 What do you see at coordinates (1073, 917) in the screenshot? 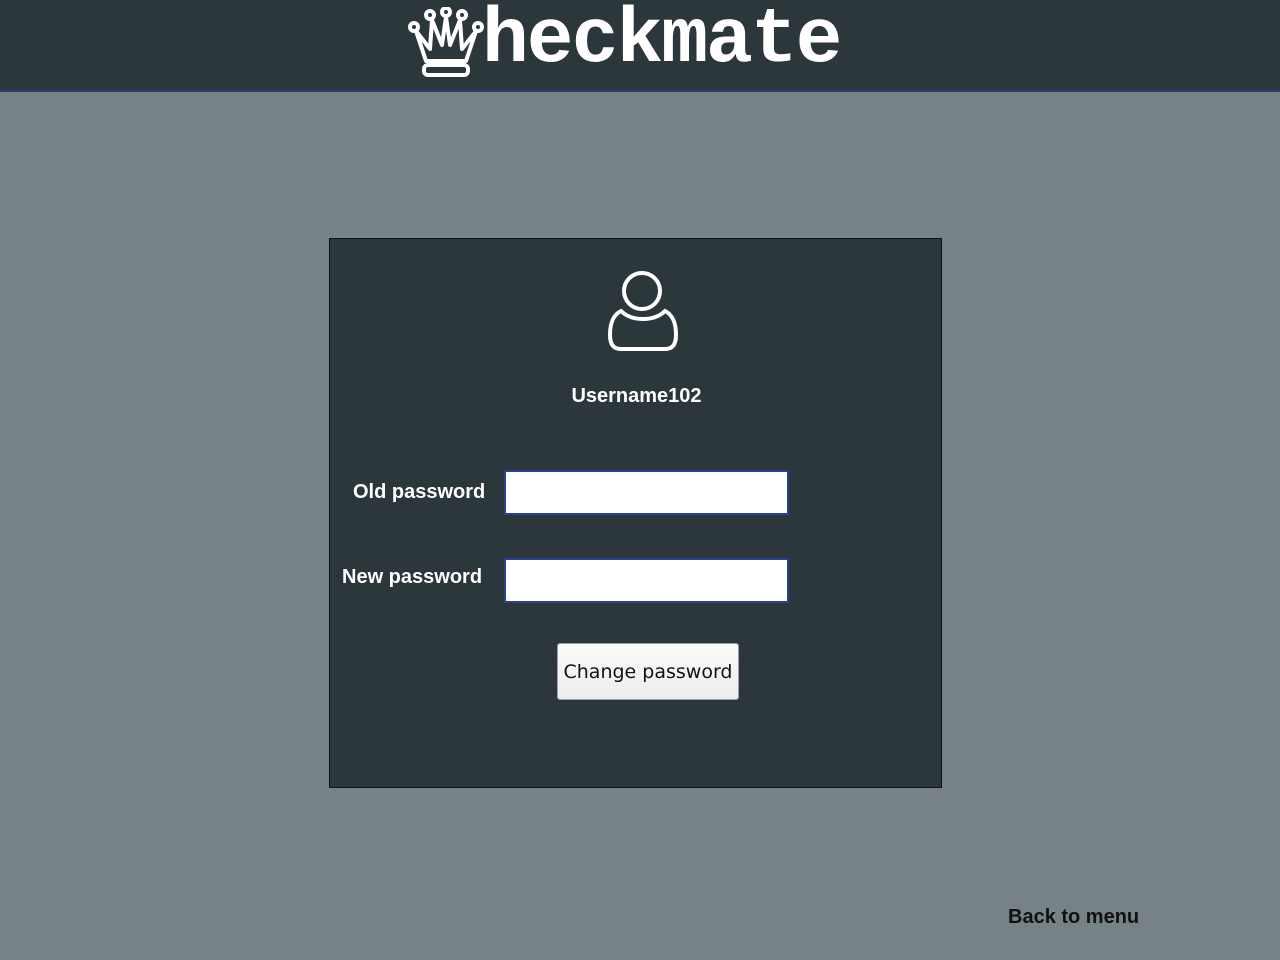
I see `back-to-menu-link: Back to menu` at bounding box center [1073, 917].